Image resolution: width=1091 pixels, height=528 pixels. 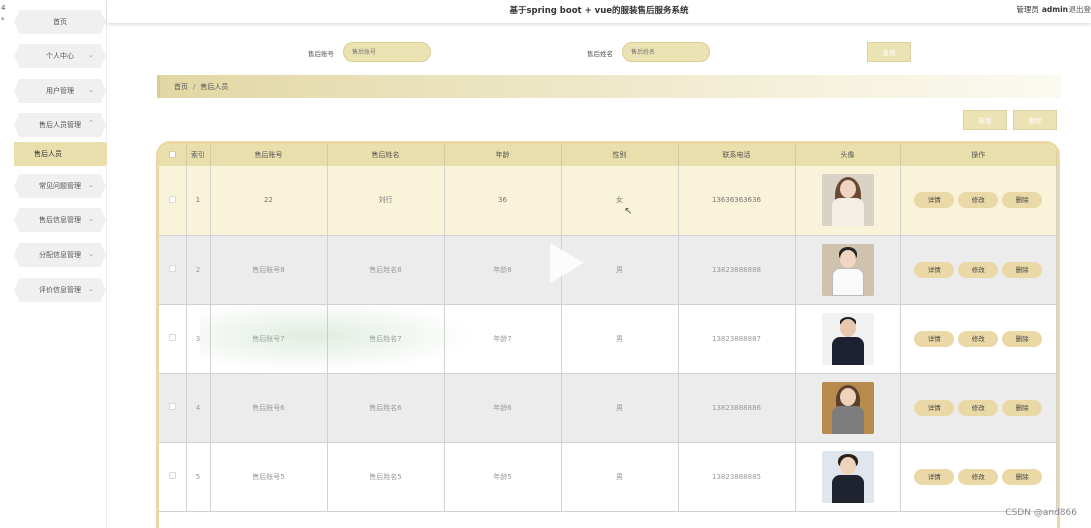 What do you see at coordinates (198, 339) in the screenshot?
I see `cell-index: 3` at bounding box center [198, 339].